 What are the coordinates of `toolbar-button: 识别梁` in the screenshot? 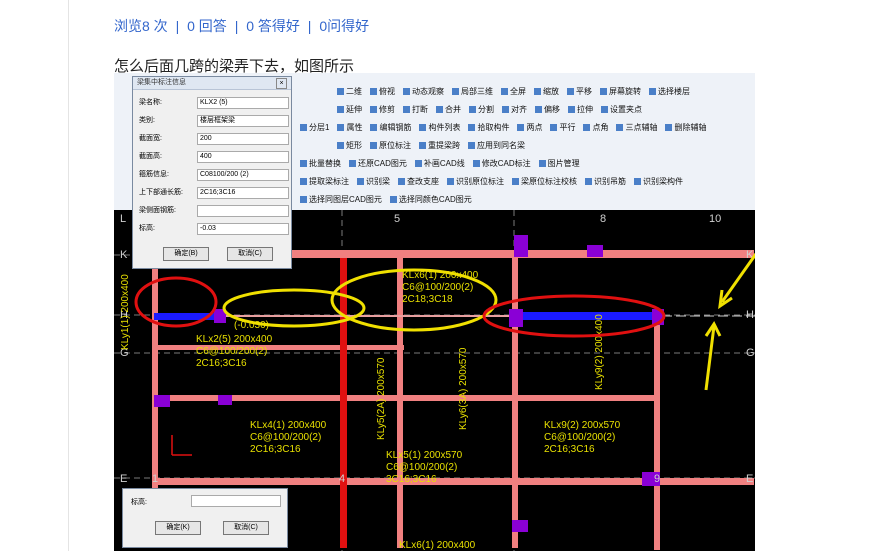 It's located at (373, 182).